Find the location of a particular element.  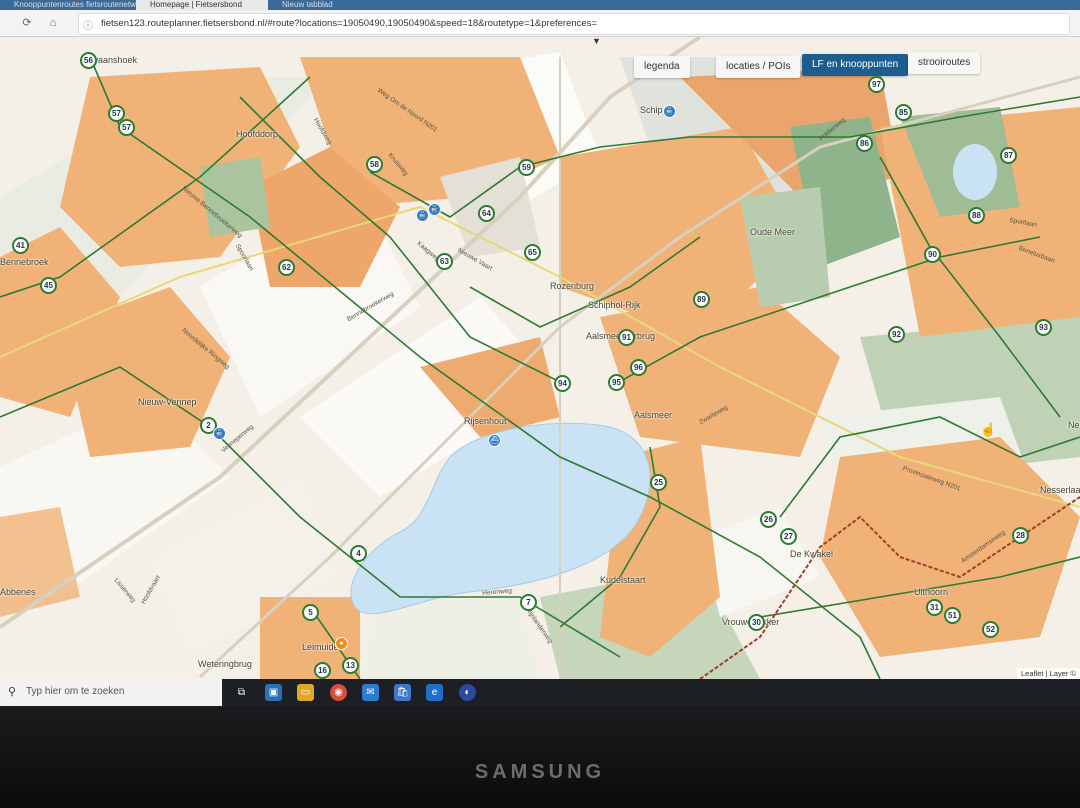

taskbar-search-input: ⚲ Typ hier om te zoeken is located at coordinates (111, 692).